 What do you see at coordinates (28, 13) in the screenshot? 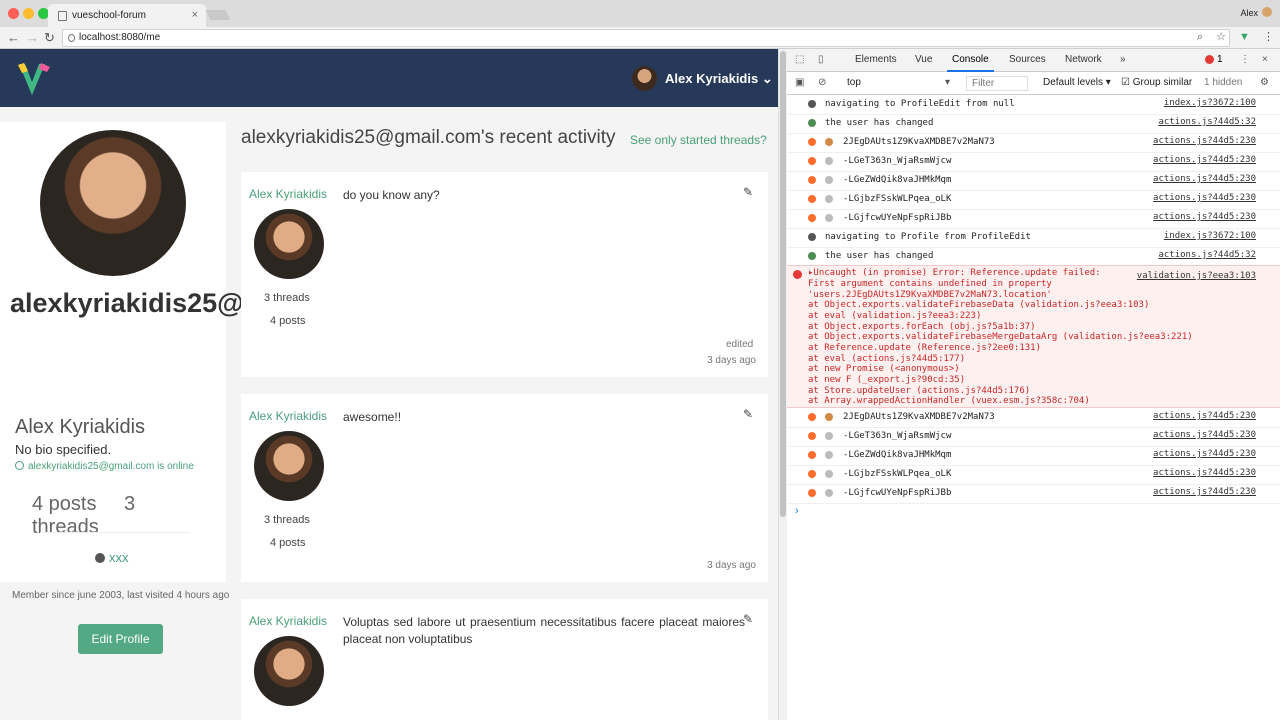
I see `minimize-window-button` at bounding box center [28, 13].